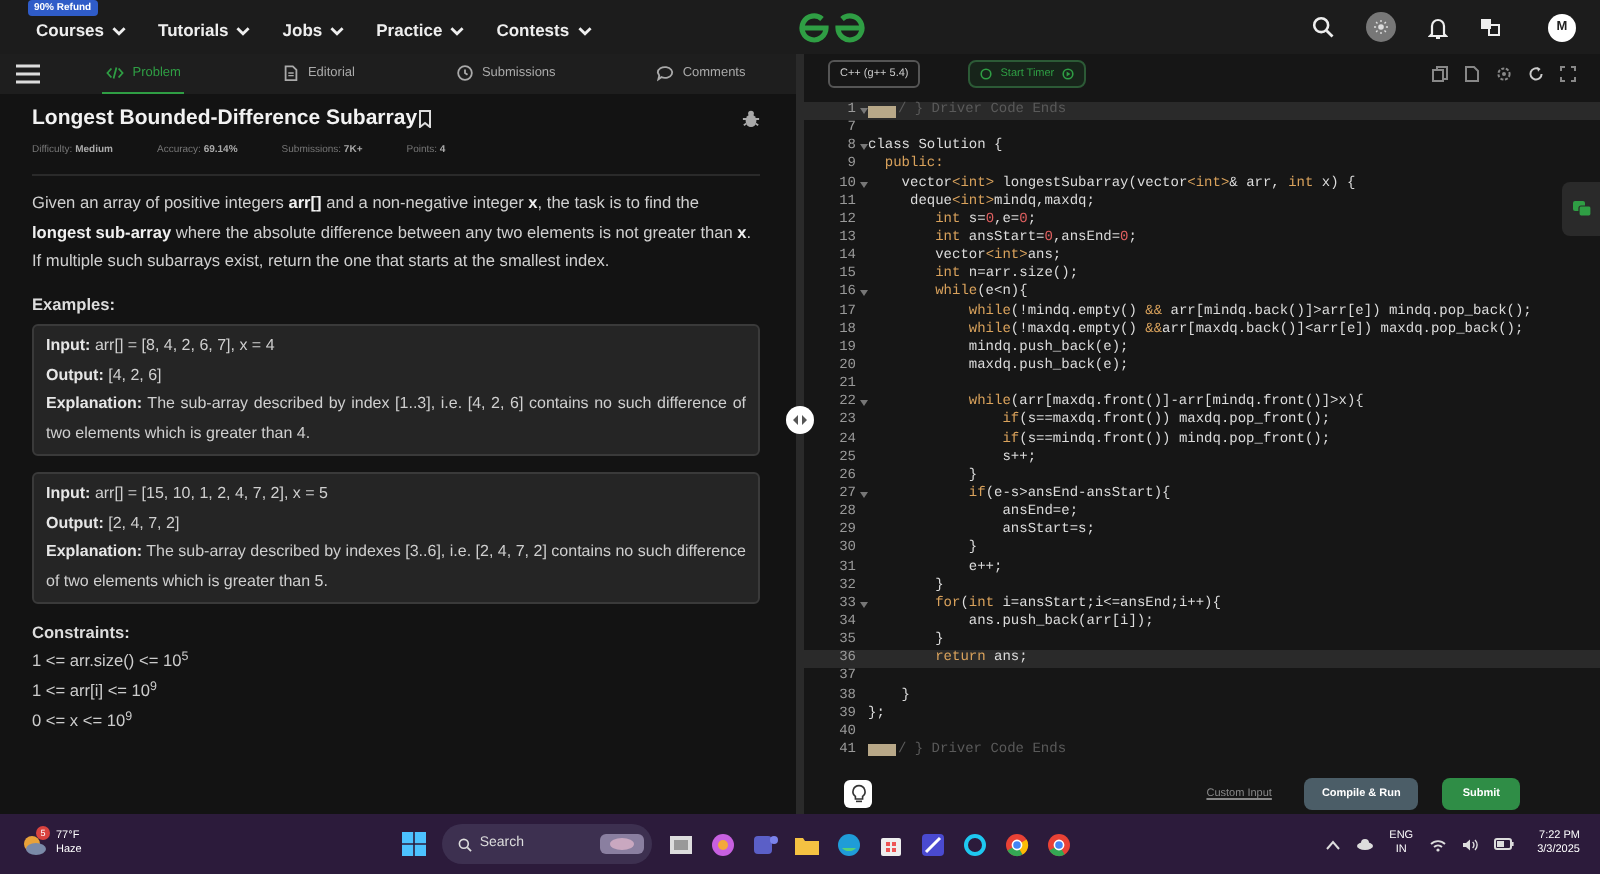 The height and width of the screenshot is (874, 1600). Describe the element at coordinates (665, 73) in the screenshot. I see `speech-bubble-icon` at that location.